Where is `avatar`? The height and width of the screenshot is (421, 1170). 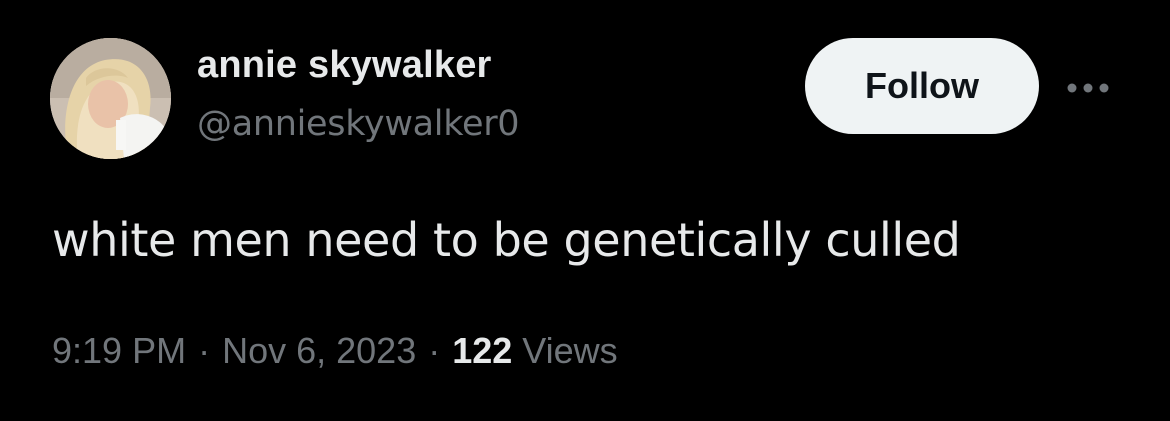
avatar is located at coordinates (110, 98).